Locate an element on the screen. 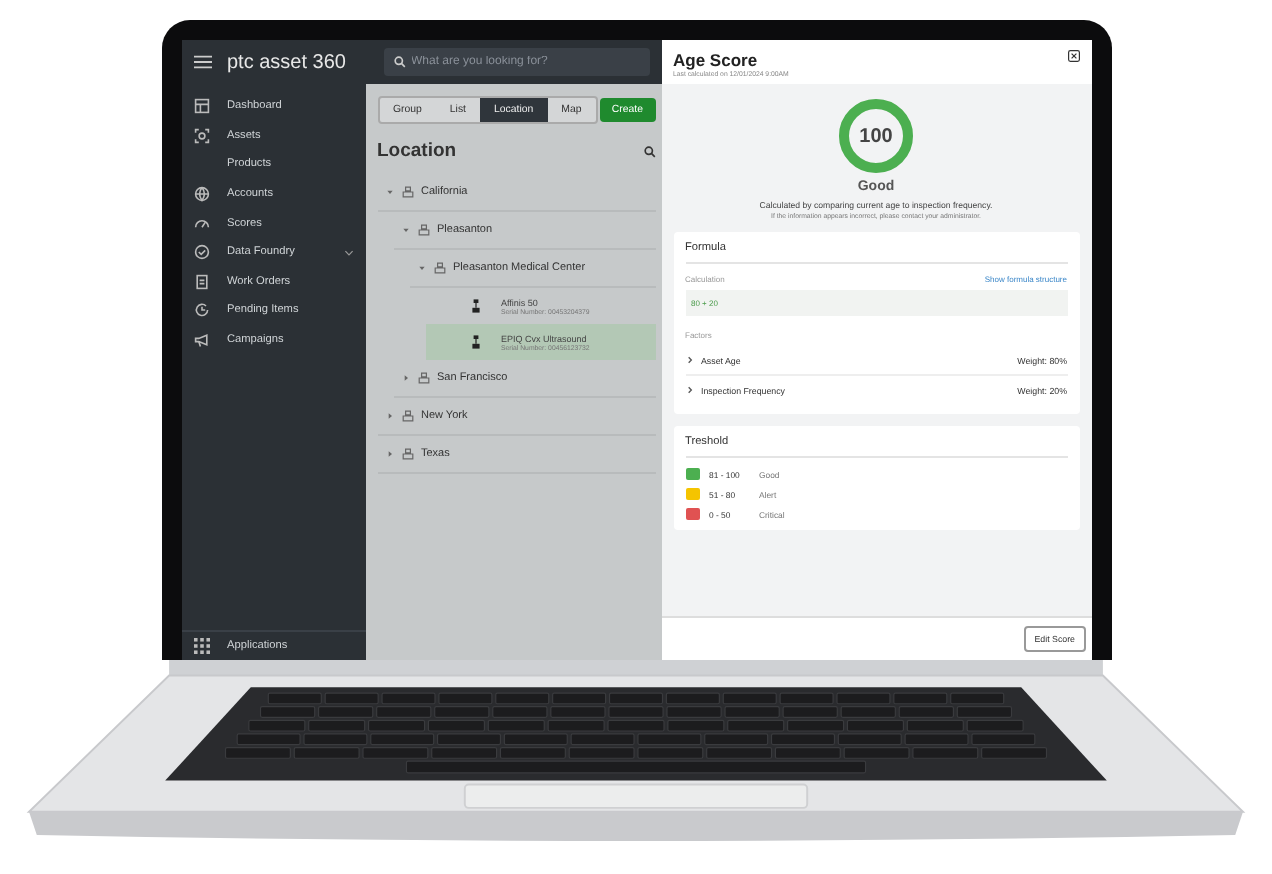 The height and width of the screenshot is (874, 1272). check-circle-icon is located at coordinates (201, 252).